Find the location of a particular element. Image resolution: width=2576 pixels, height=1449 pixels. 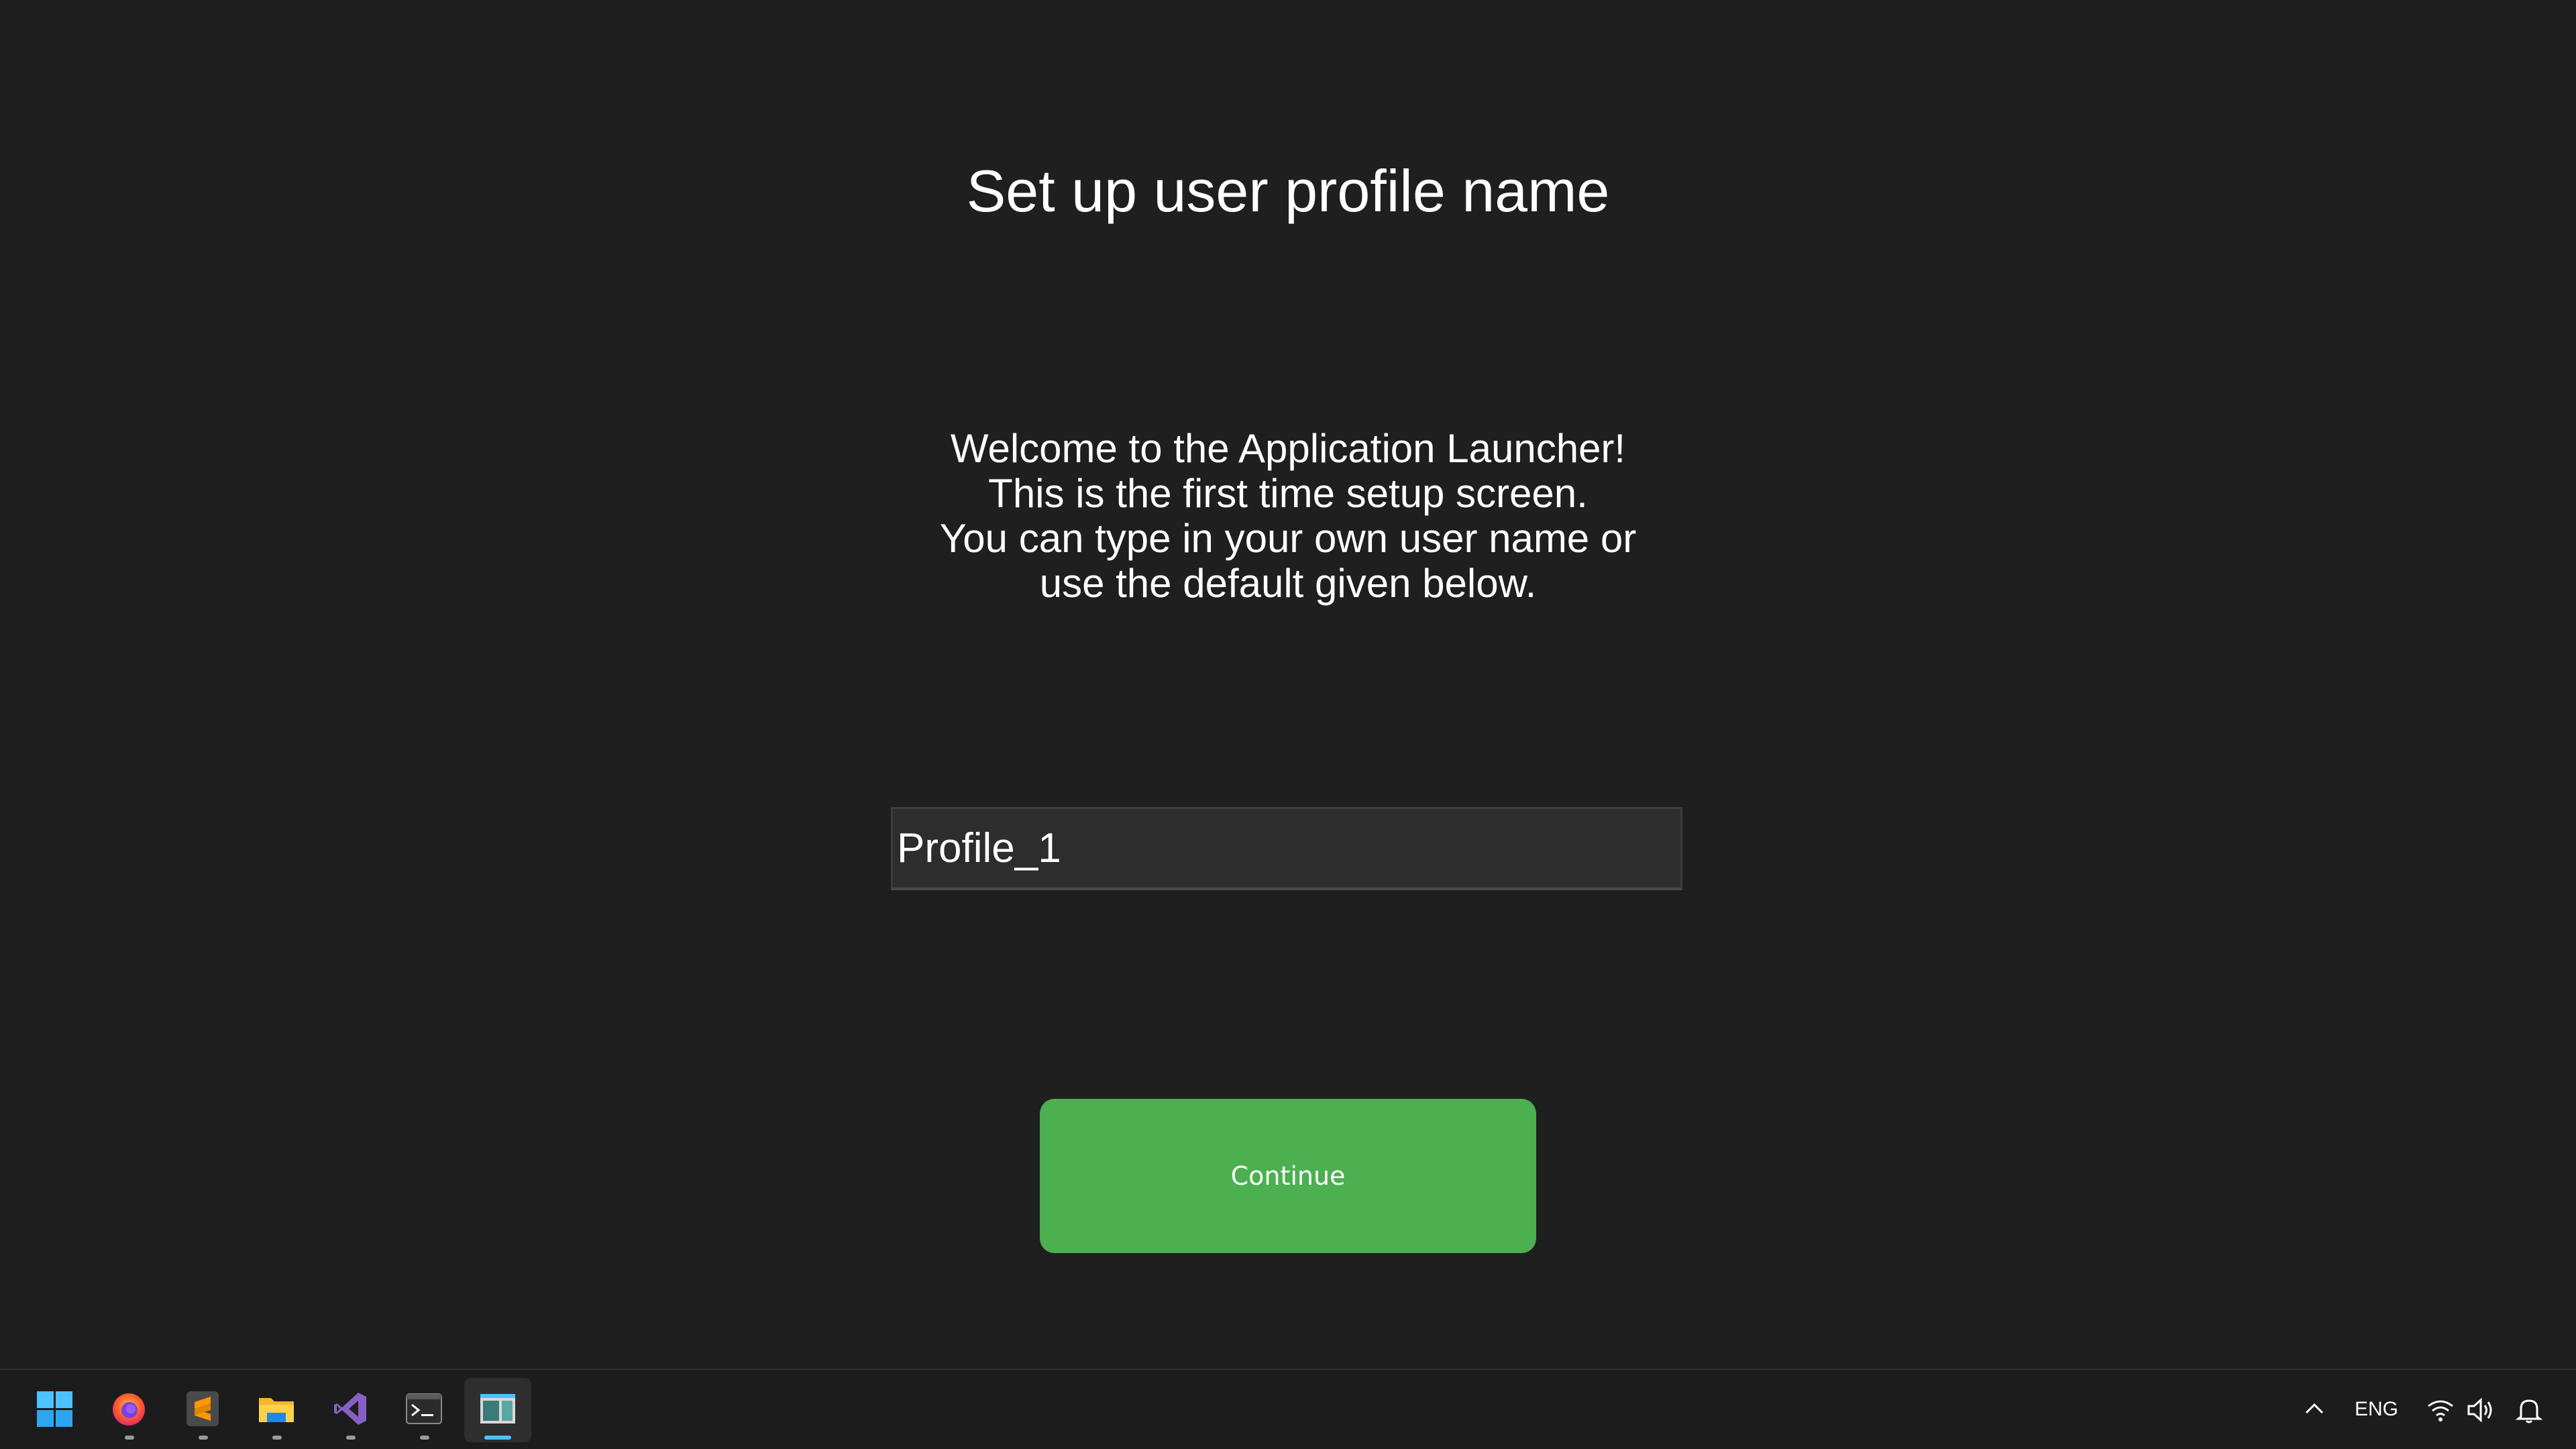

profile-name-input is located at coordinates (1286, 848).